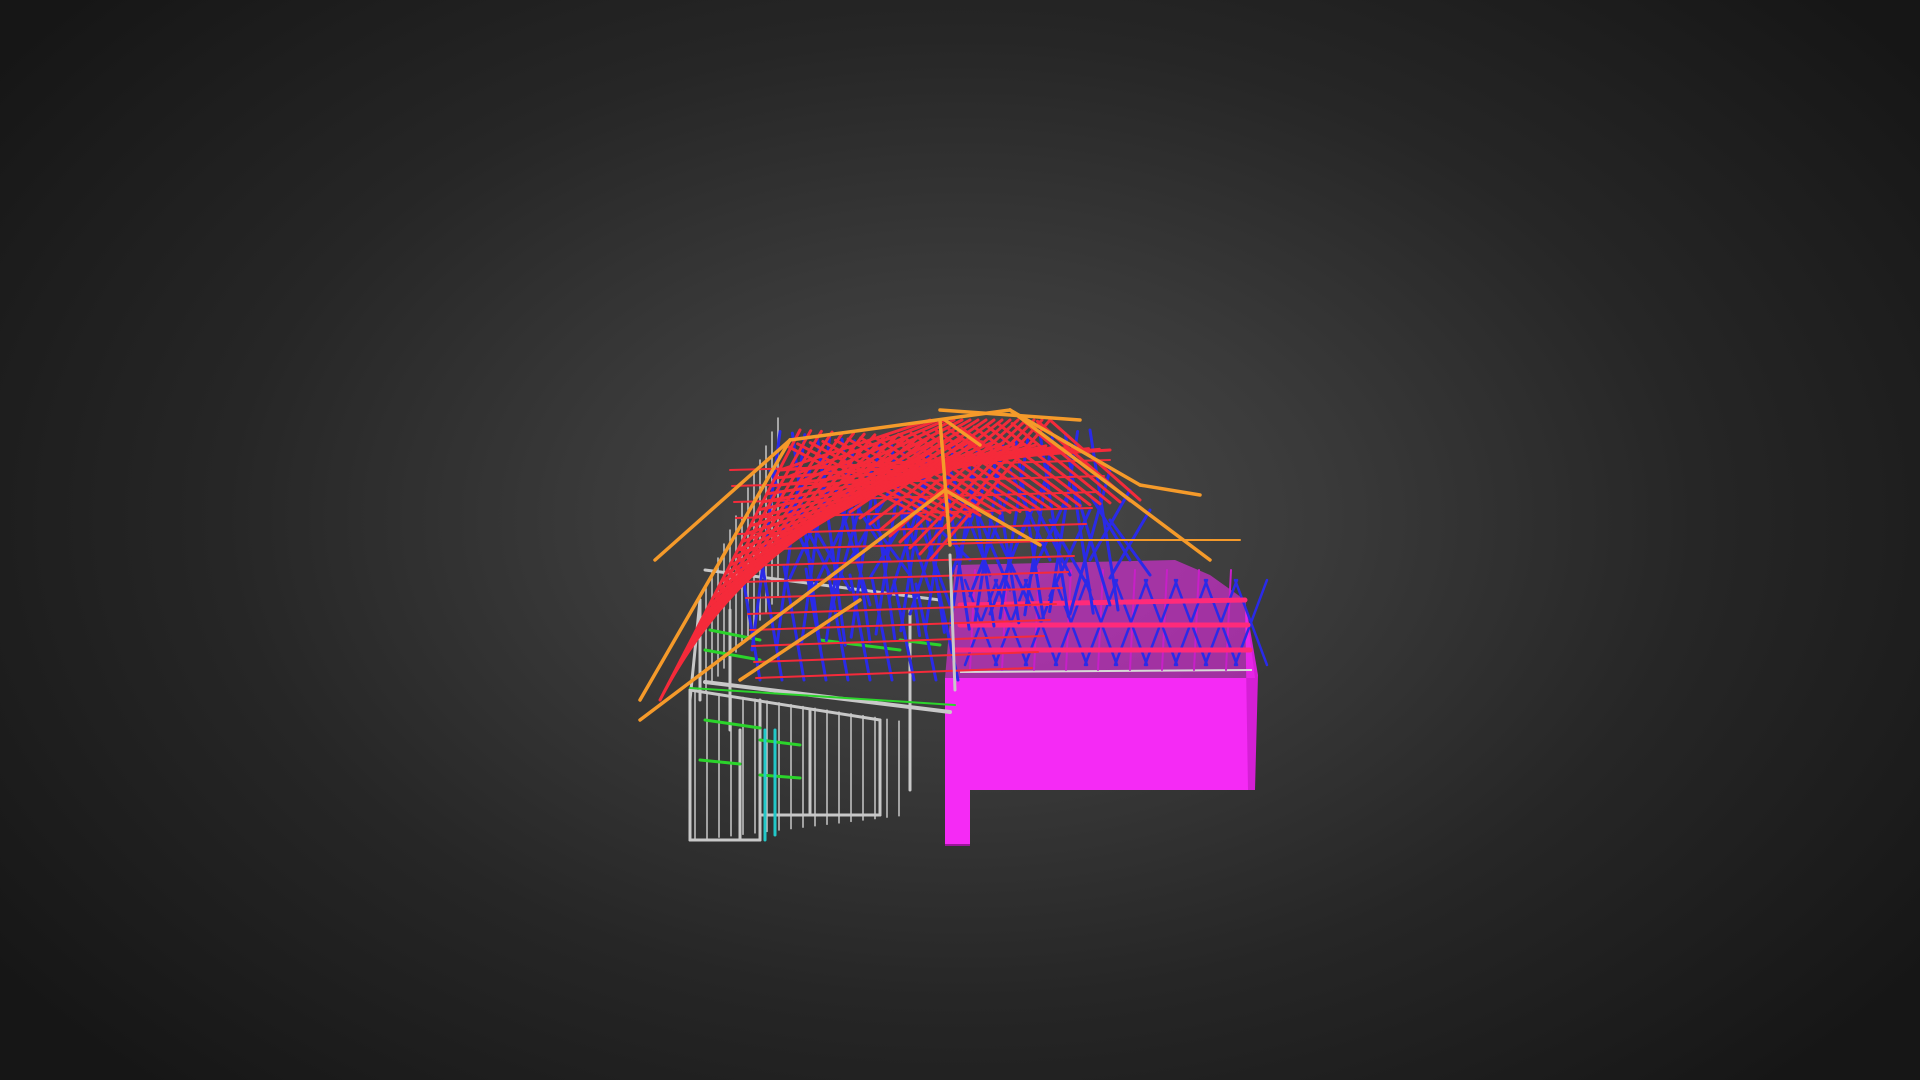 The width and height of the screenshot is (1920, 1080). What do you see at coordinates (1100, 761) in the screenshot?
I see `garage-front-face` at bounding box center [1100, 761].